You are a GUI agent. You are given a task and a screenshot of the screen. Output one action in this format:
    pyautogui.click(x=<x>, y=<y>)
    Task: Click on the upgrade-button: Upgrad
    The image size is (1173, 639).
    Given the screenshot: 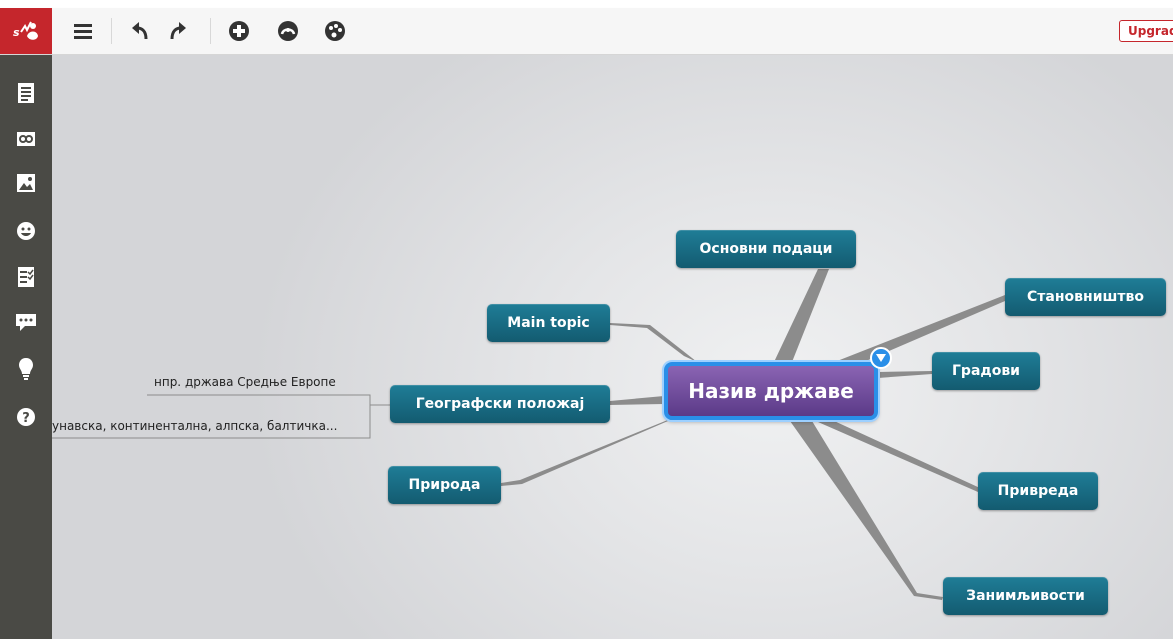 What is the action you would take?
    pyautogui.click(x=1146, y=31)
    